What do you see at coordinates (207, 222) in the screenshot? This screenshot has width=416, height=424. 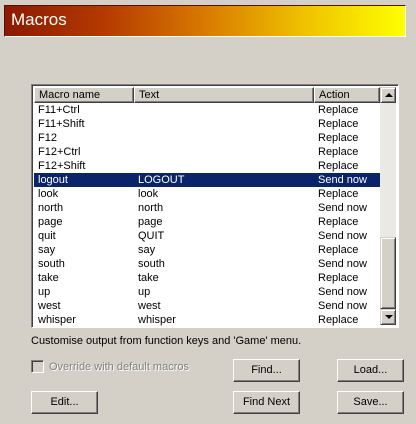 I see `table-row: page page Replace` at bounding box center [207, 222].